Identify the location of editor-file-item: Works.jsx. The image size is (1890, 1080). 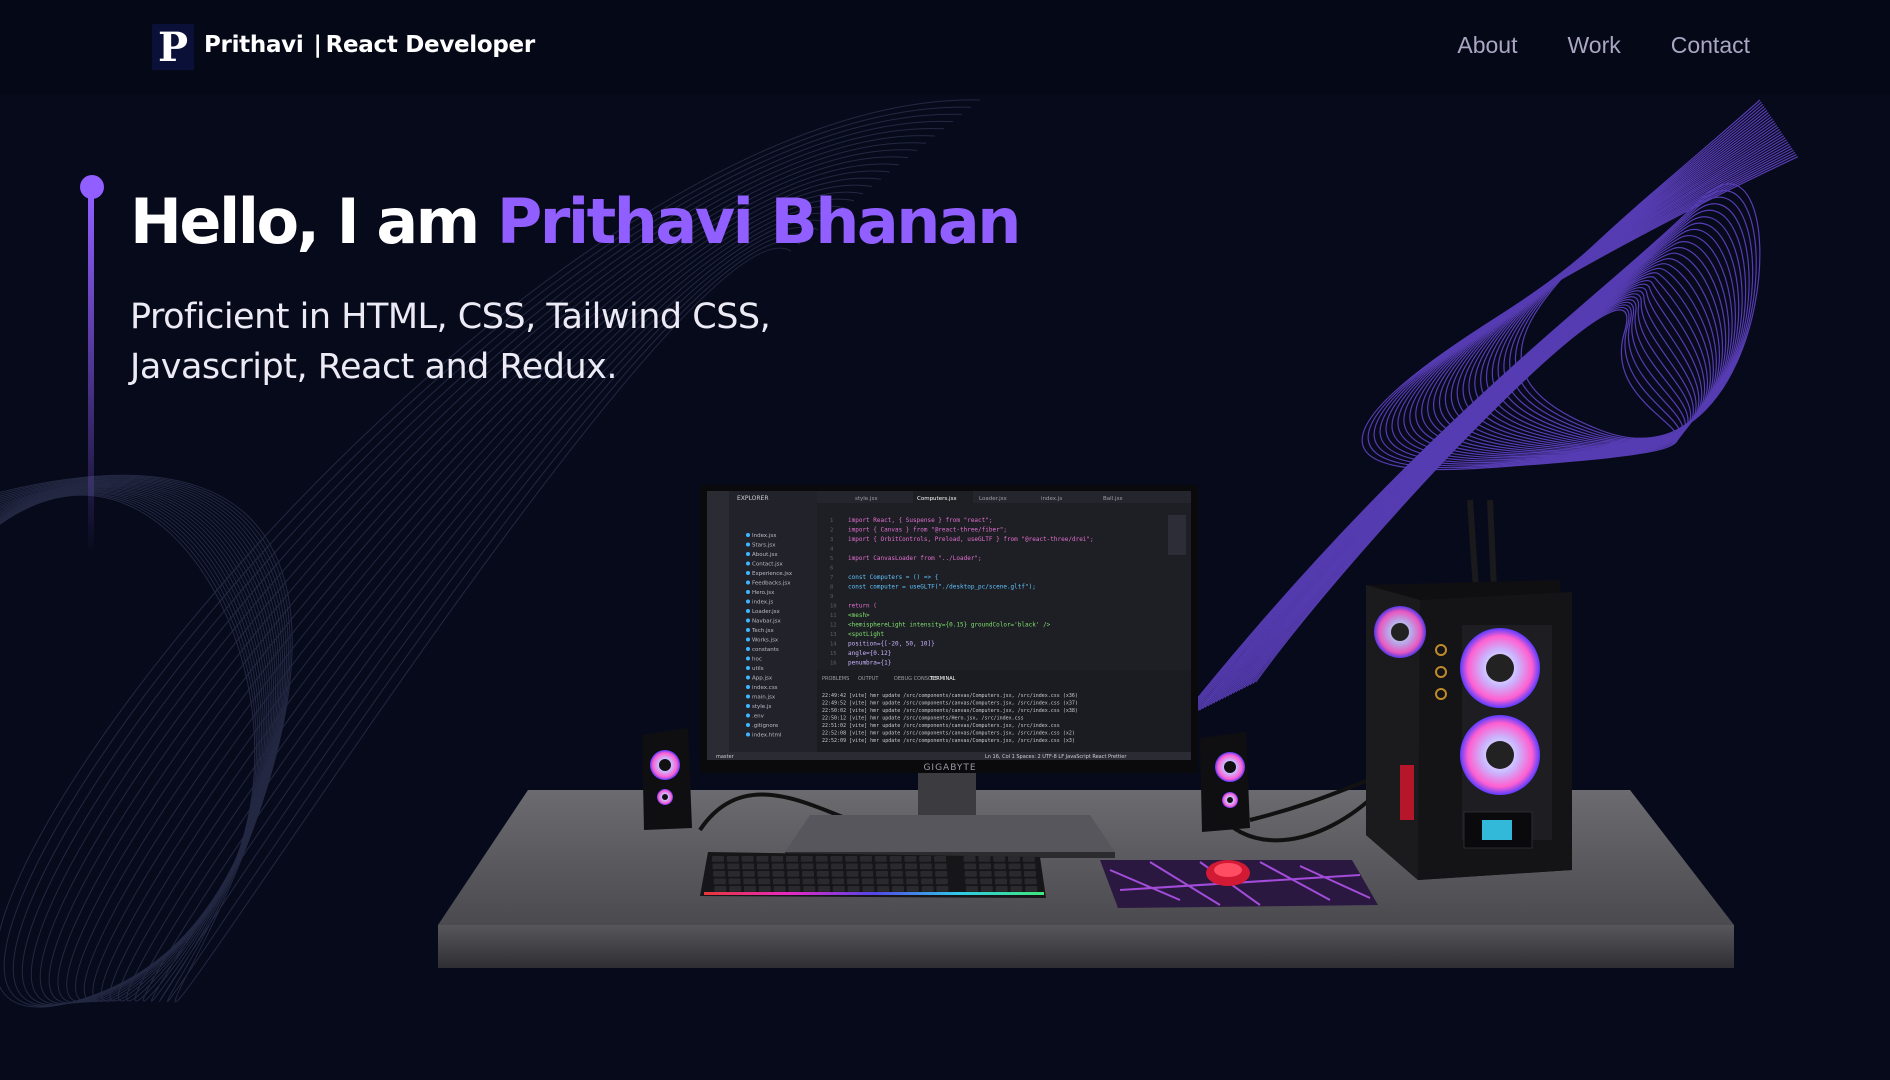
(765, 641).